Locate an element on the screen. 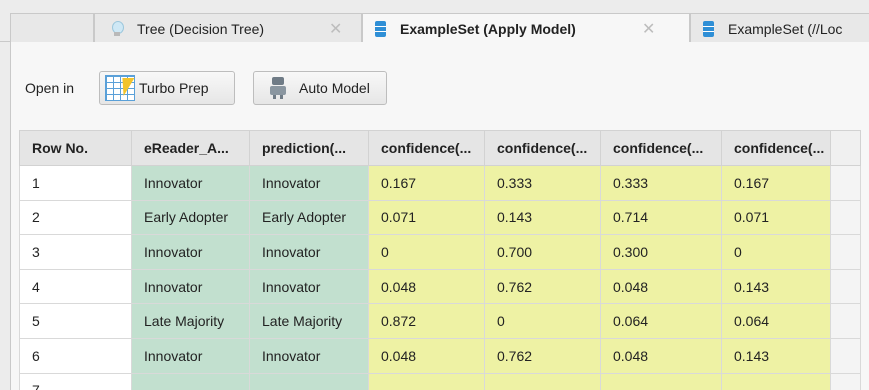 The width and height of the screenshot is (869, 390). tab-label: ExampleSet (//Loc is located at coordinates (785, 28).